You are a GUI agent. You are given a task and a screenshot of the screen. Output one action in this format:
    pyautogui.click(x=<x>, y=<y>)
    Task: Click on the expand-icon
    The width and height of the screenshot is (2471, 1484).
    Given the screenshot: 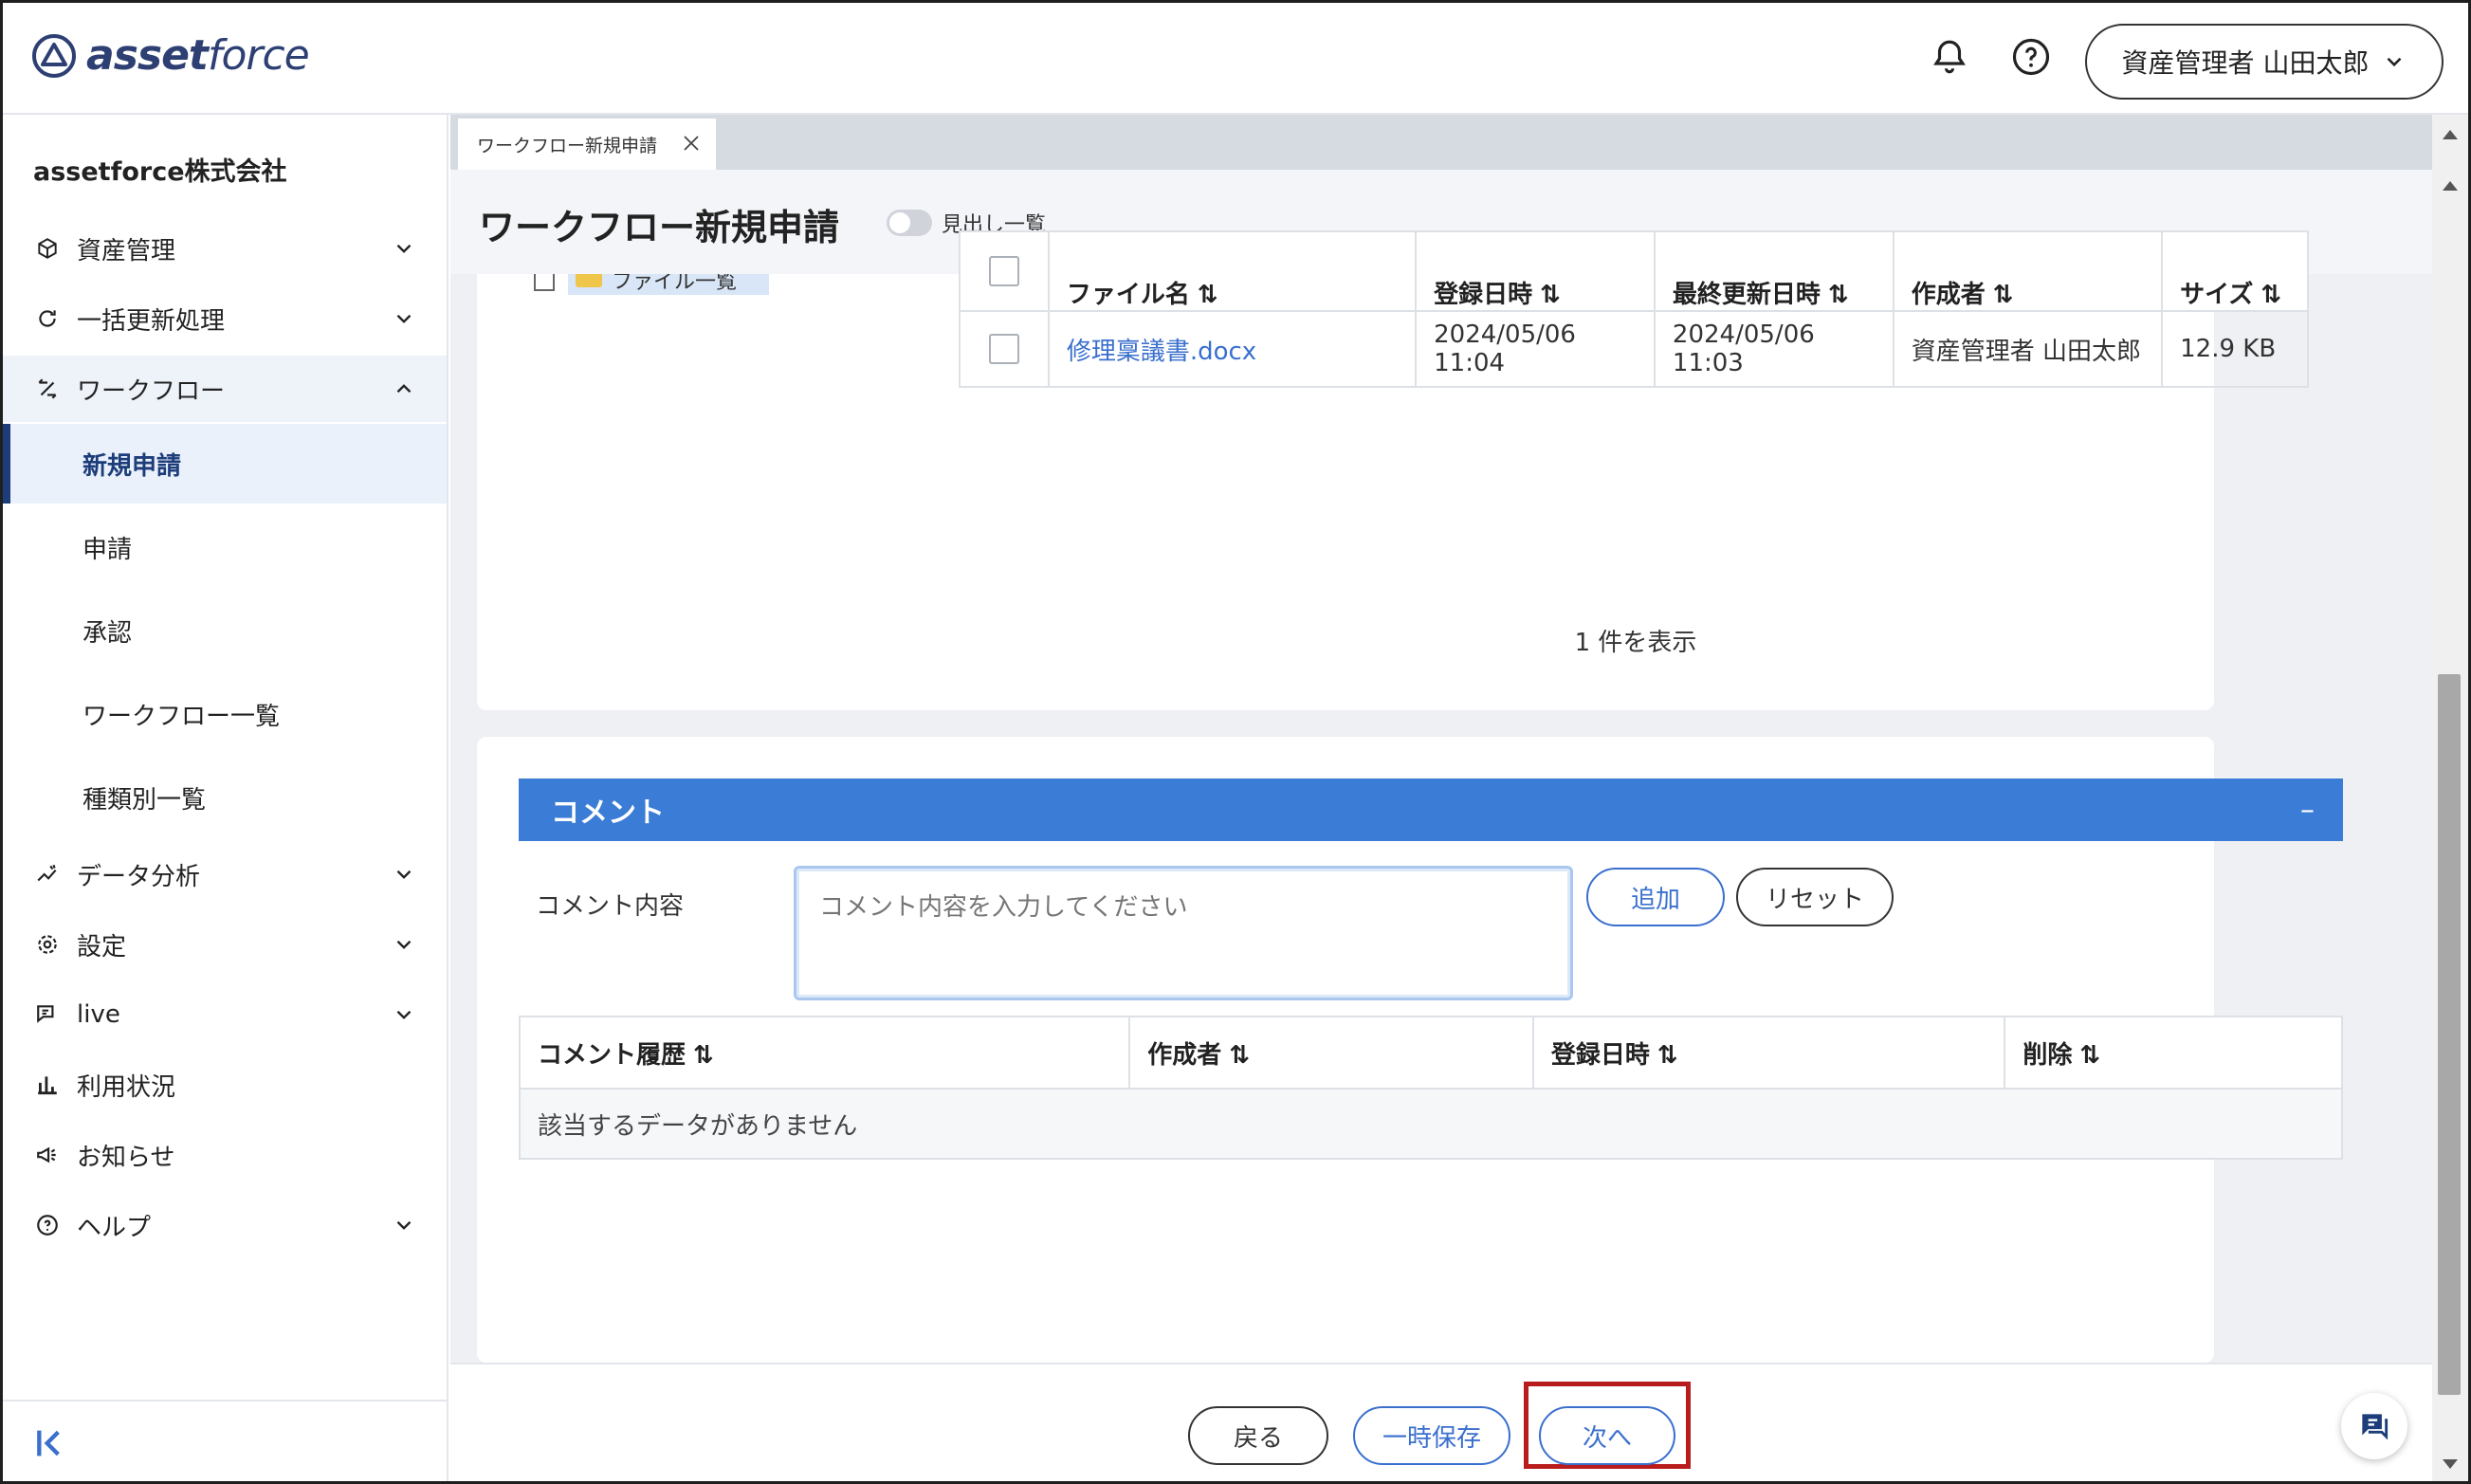 What is the action you would take?
    pyautogui.click(x=545, y=282)
    